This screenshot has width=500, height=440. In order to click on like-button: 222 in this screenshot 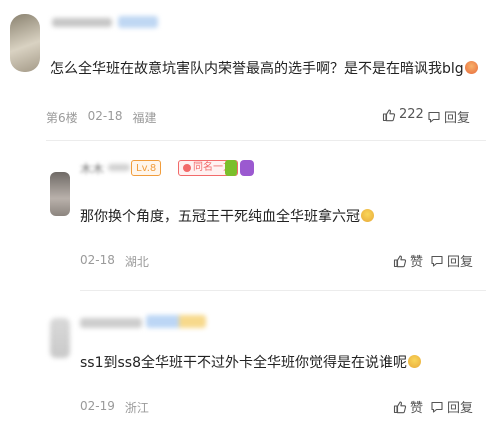, I will do `click(403, 114)`.